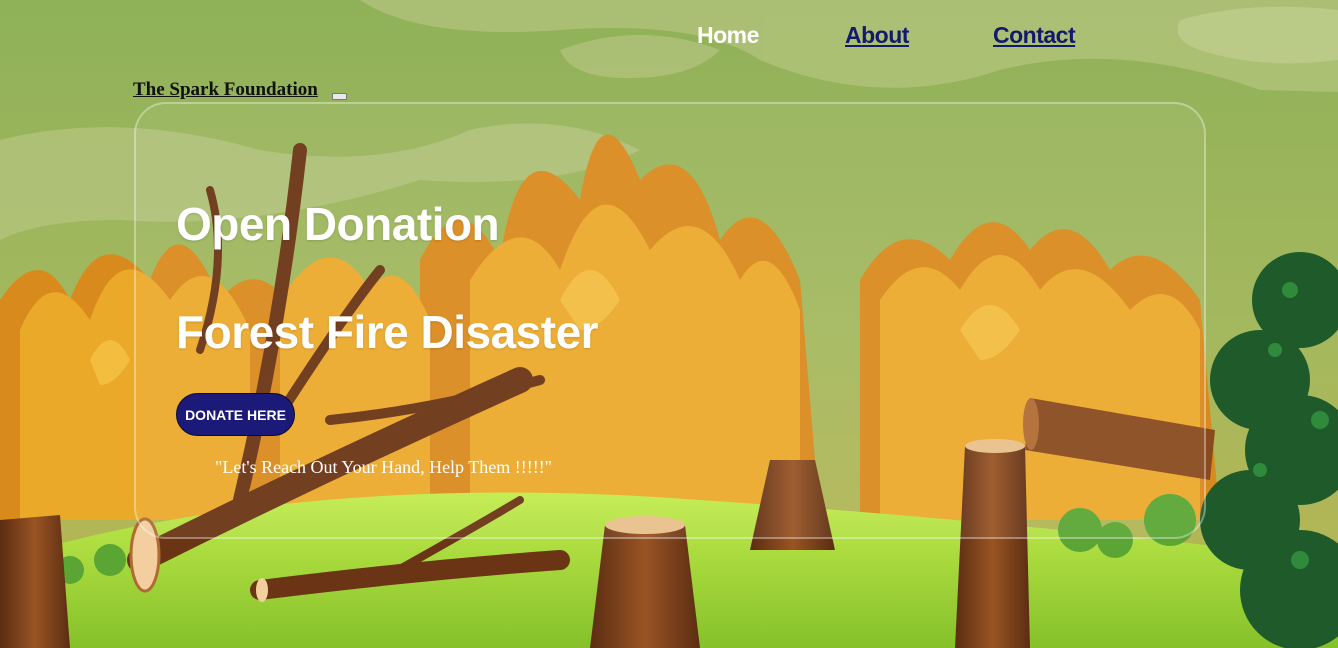 This screenshot has width=1338, height=648. What do you see at coordinates (669, 37) in the screenshot?
I see `top-nav: Home About Contact` at bounding box center [669, 37].